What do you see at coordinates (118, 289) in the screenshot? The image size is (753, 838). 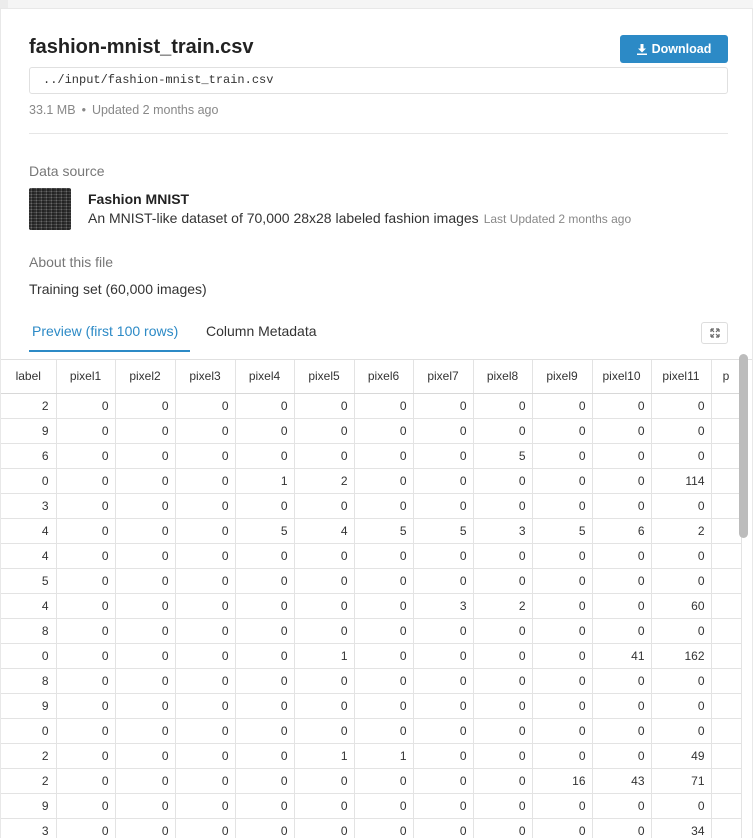 I see `about-text: Training set (60,000 images)` at bounding box center [118, 289].